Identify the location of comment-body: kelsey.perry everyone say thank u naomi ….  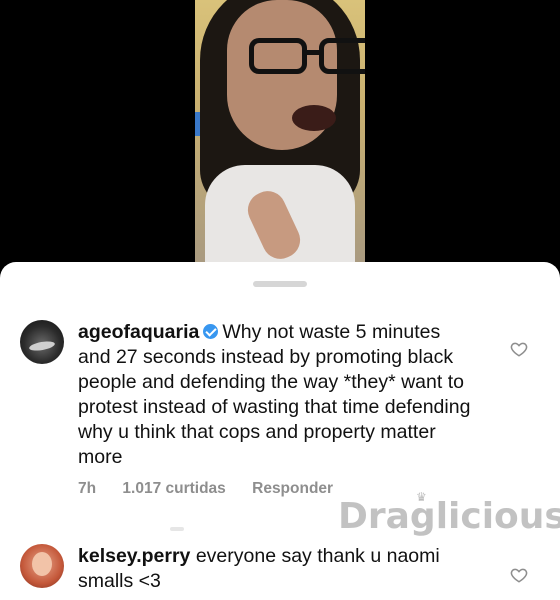
(278, 569).